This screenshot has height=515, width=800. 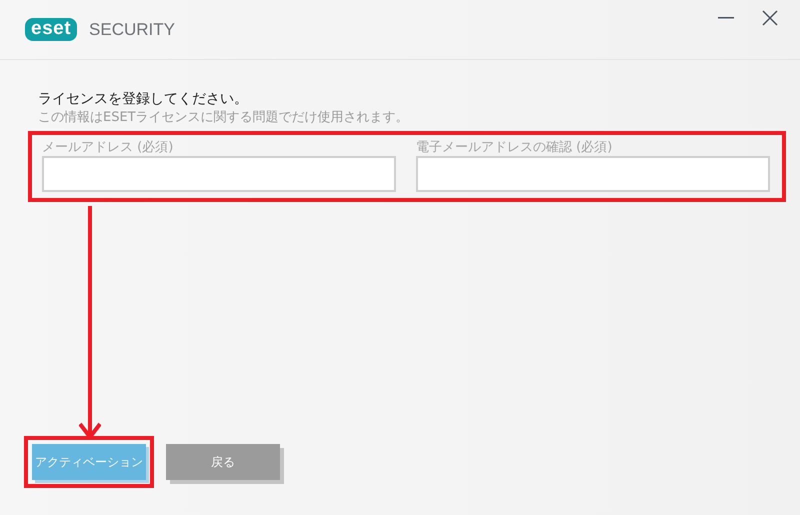 What do you see at coordinates (770, 18) in the screenshot?
I see `close-icon` at bounding box center [770, 18].